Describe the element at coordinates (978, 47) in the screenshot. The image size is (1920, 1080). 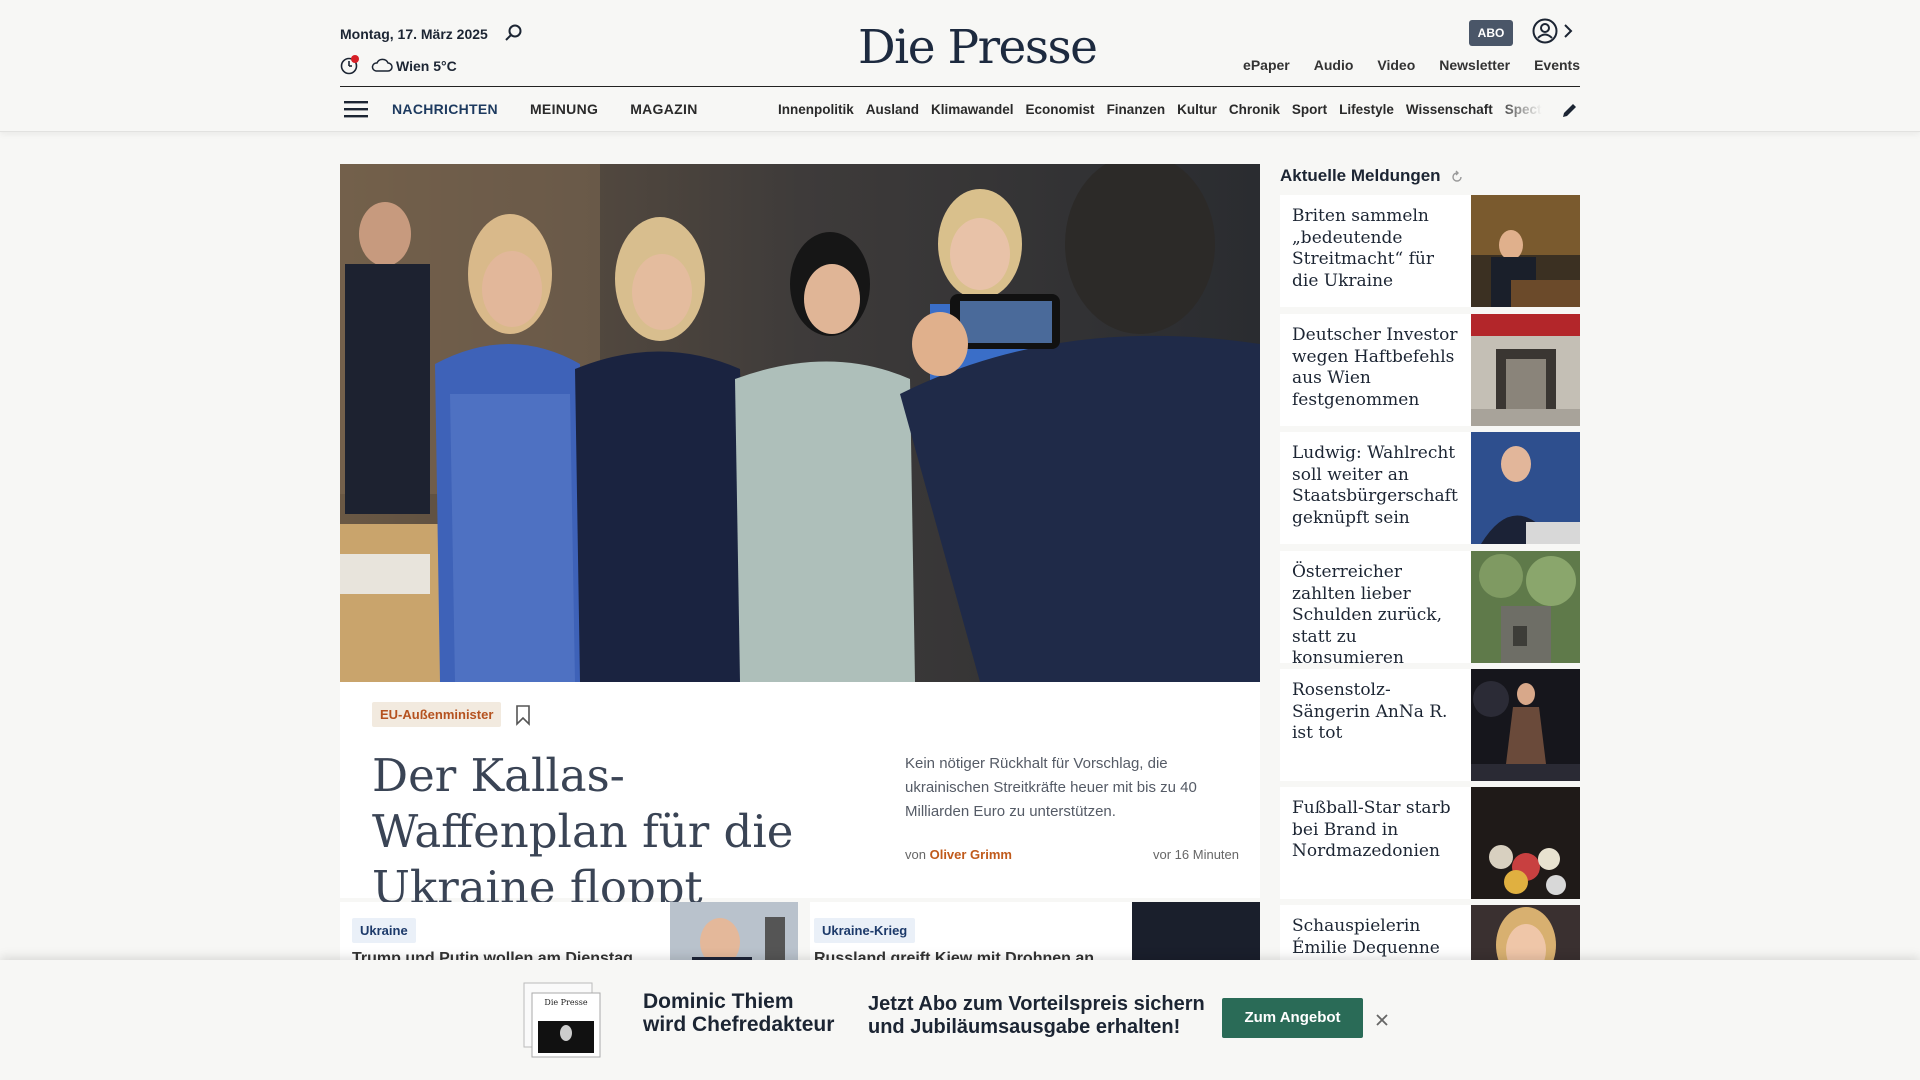
I see `site-logo: Die Presse` at that location.